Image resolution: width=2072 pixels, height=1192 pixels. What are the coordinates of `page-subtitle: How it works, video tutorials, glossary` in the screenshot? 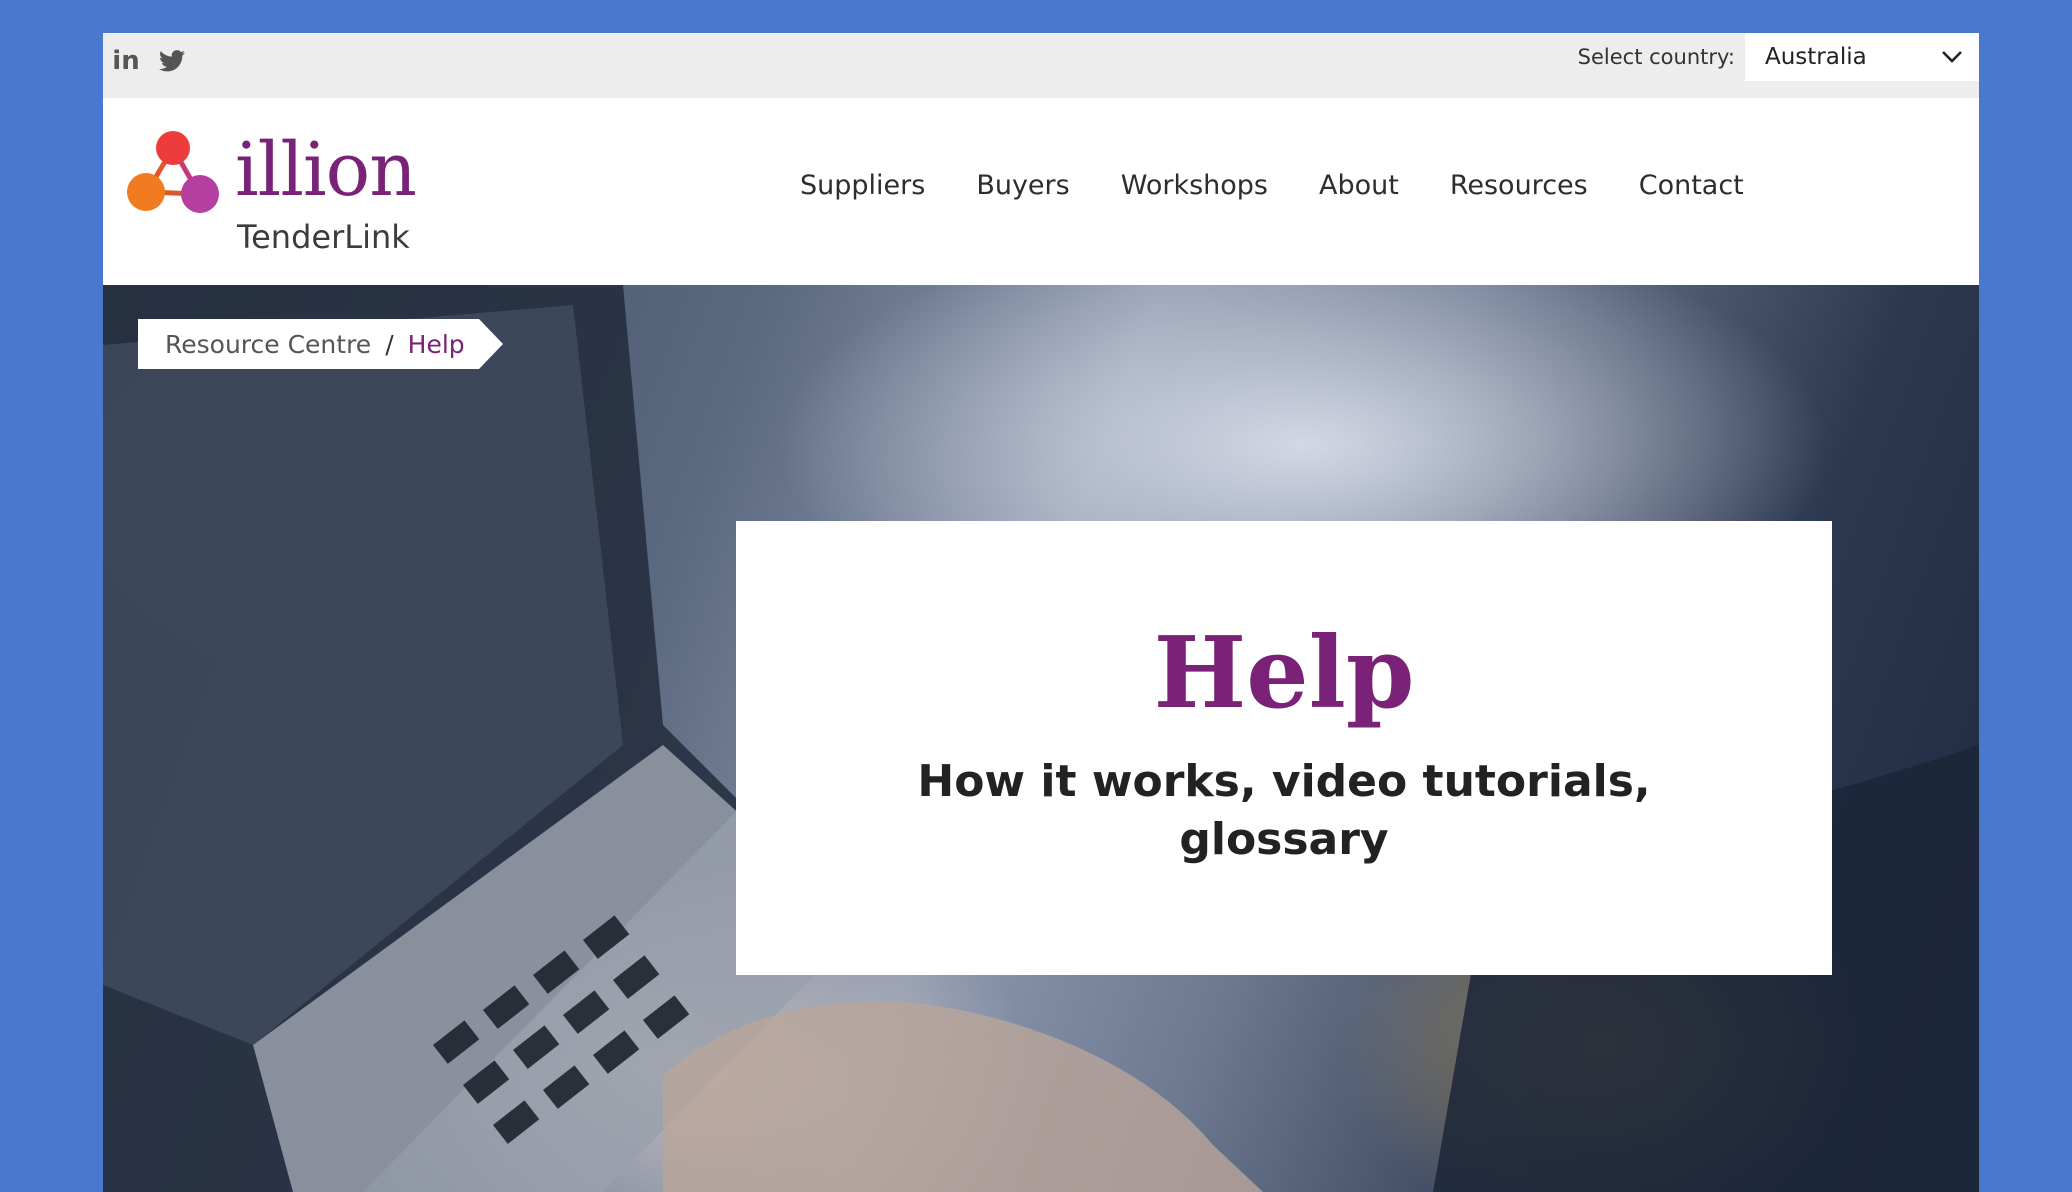 It's located at (1284, 810).